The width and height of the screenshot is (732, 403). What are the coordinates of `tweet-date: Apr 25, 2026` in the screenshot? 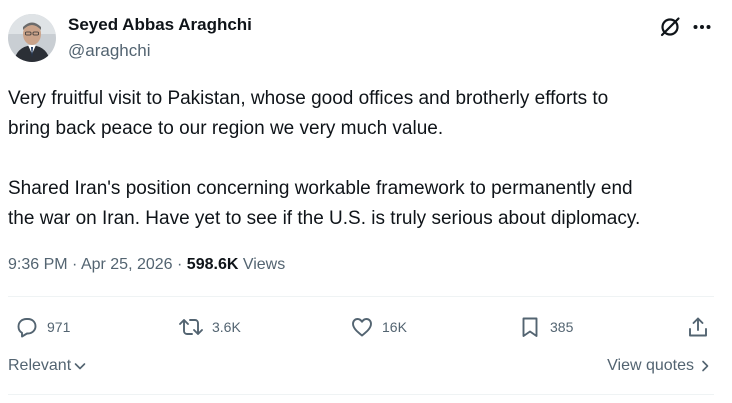 It's located at (127, 264).